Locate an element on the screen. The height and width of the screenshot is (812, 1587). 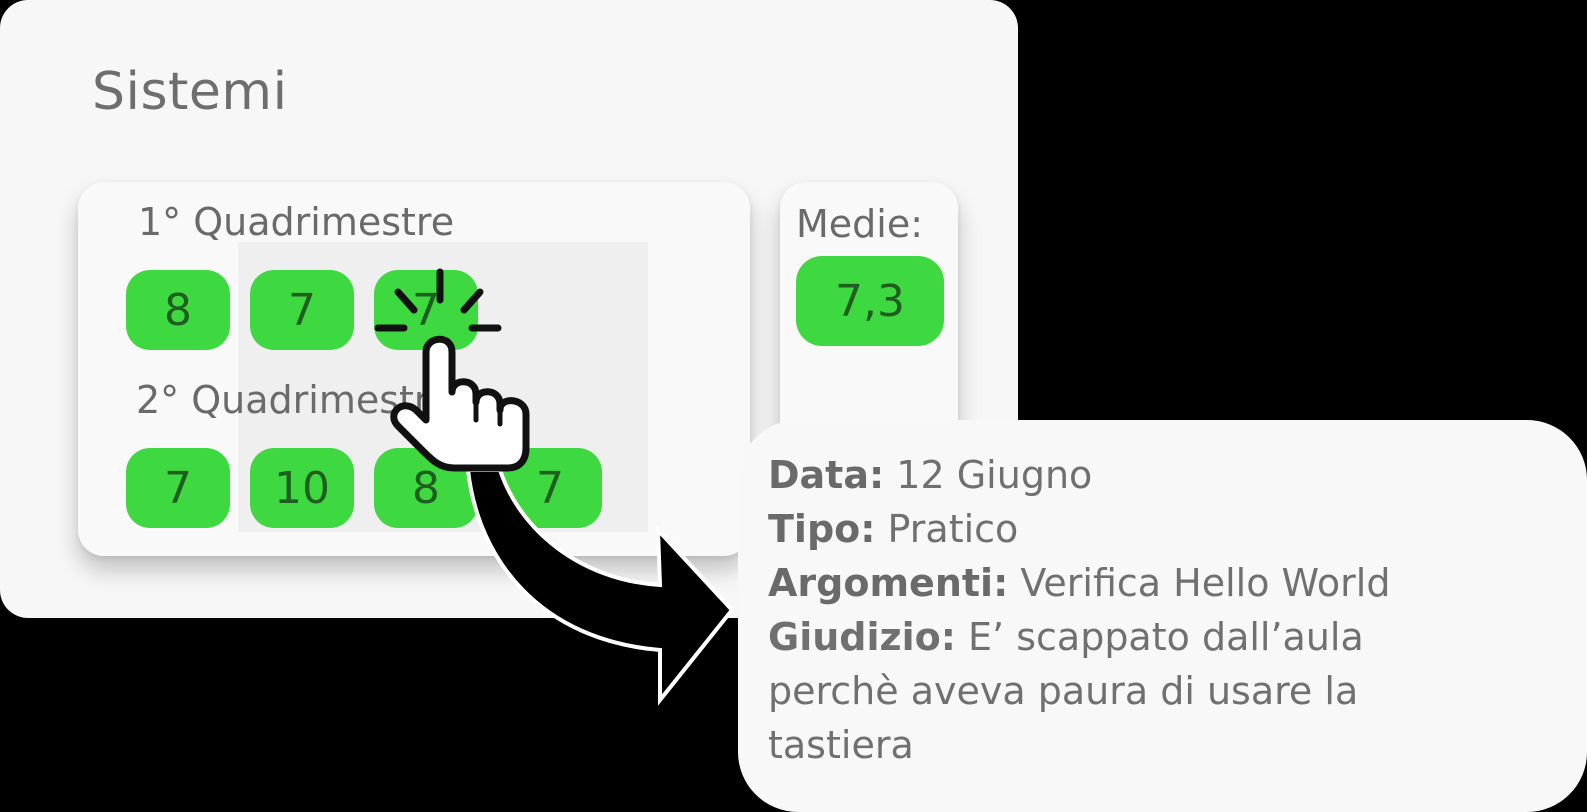
term2-grades: 7 10 8 7 is located at coordinates (364, 488).